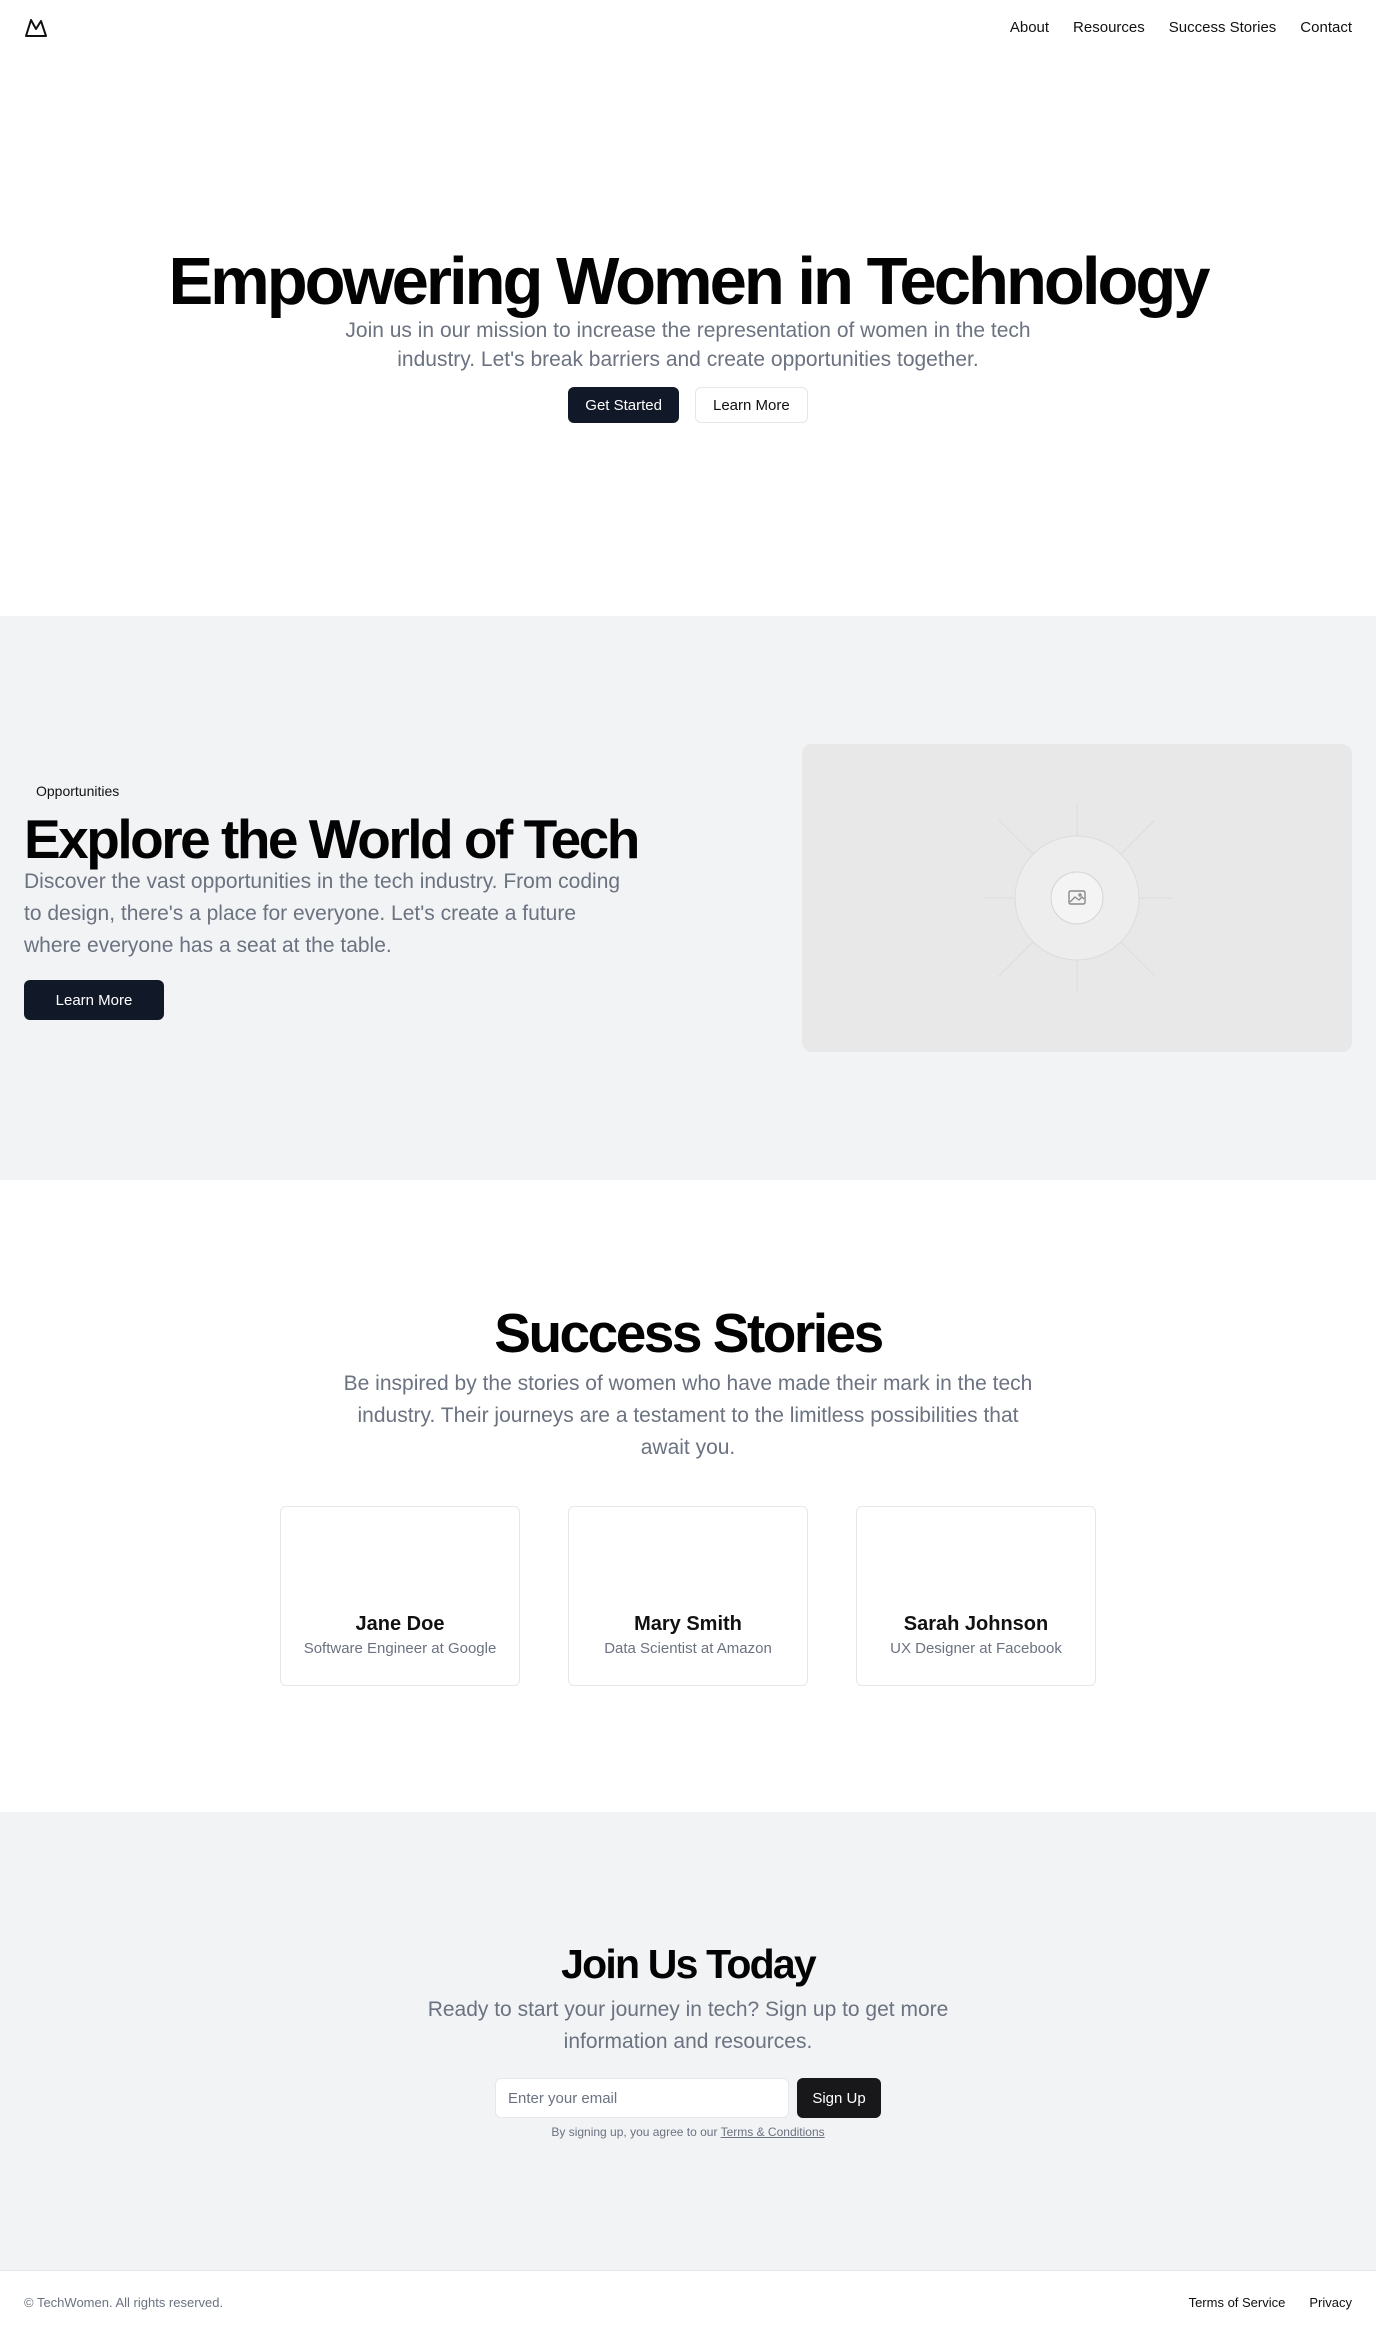 The image size is (1376, 2336). Describe the element at coordinates (78, 791) in the screenshot. I see `opportunities-badge: Opportunities` at that location.